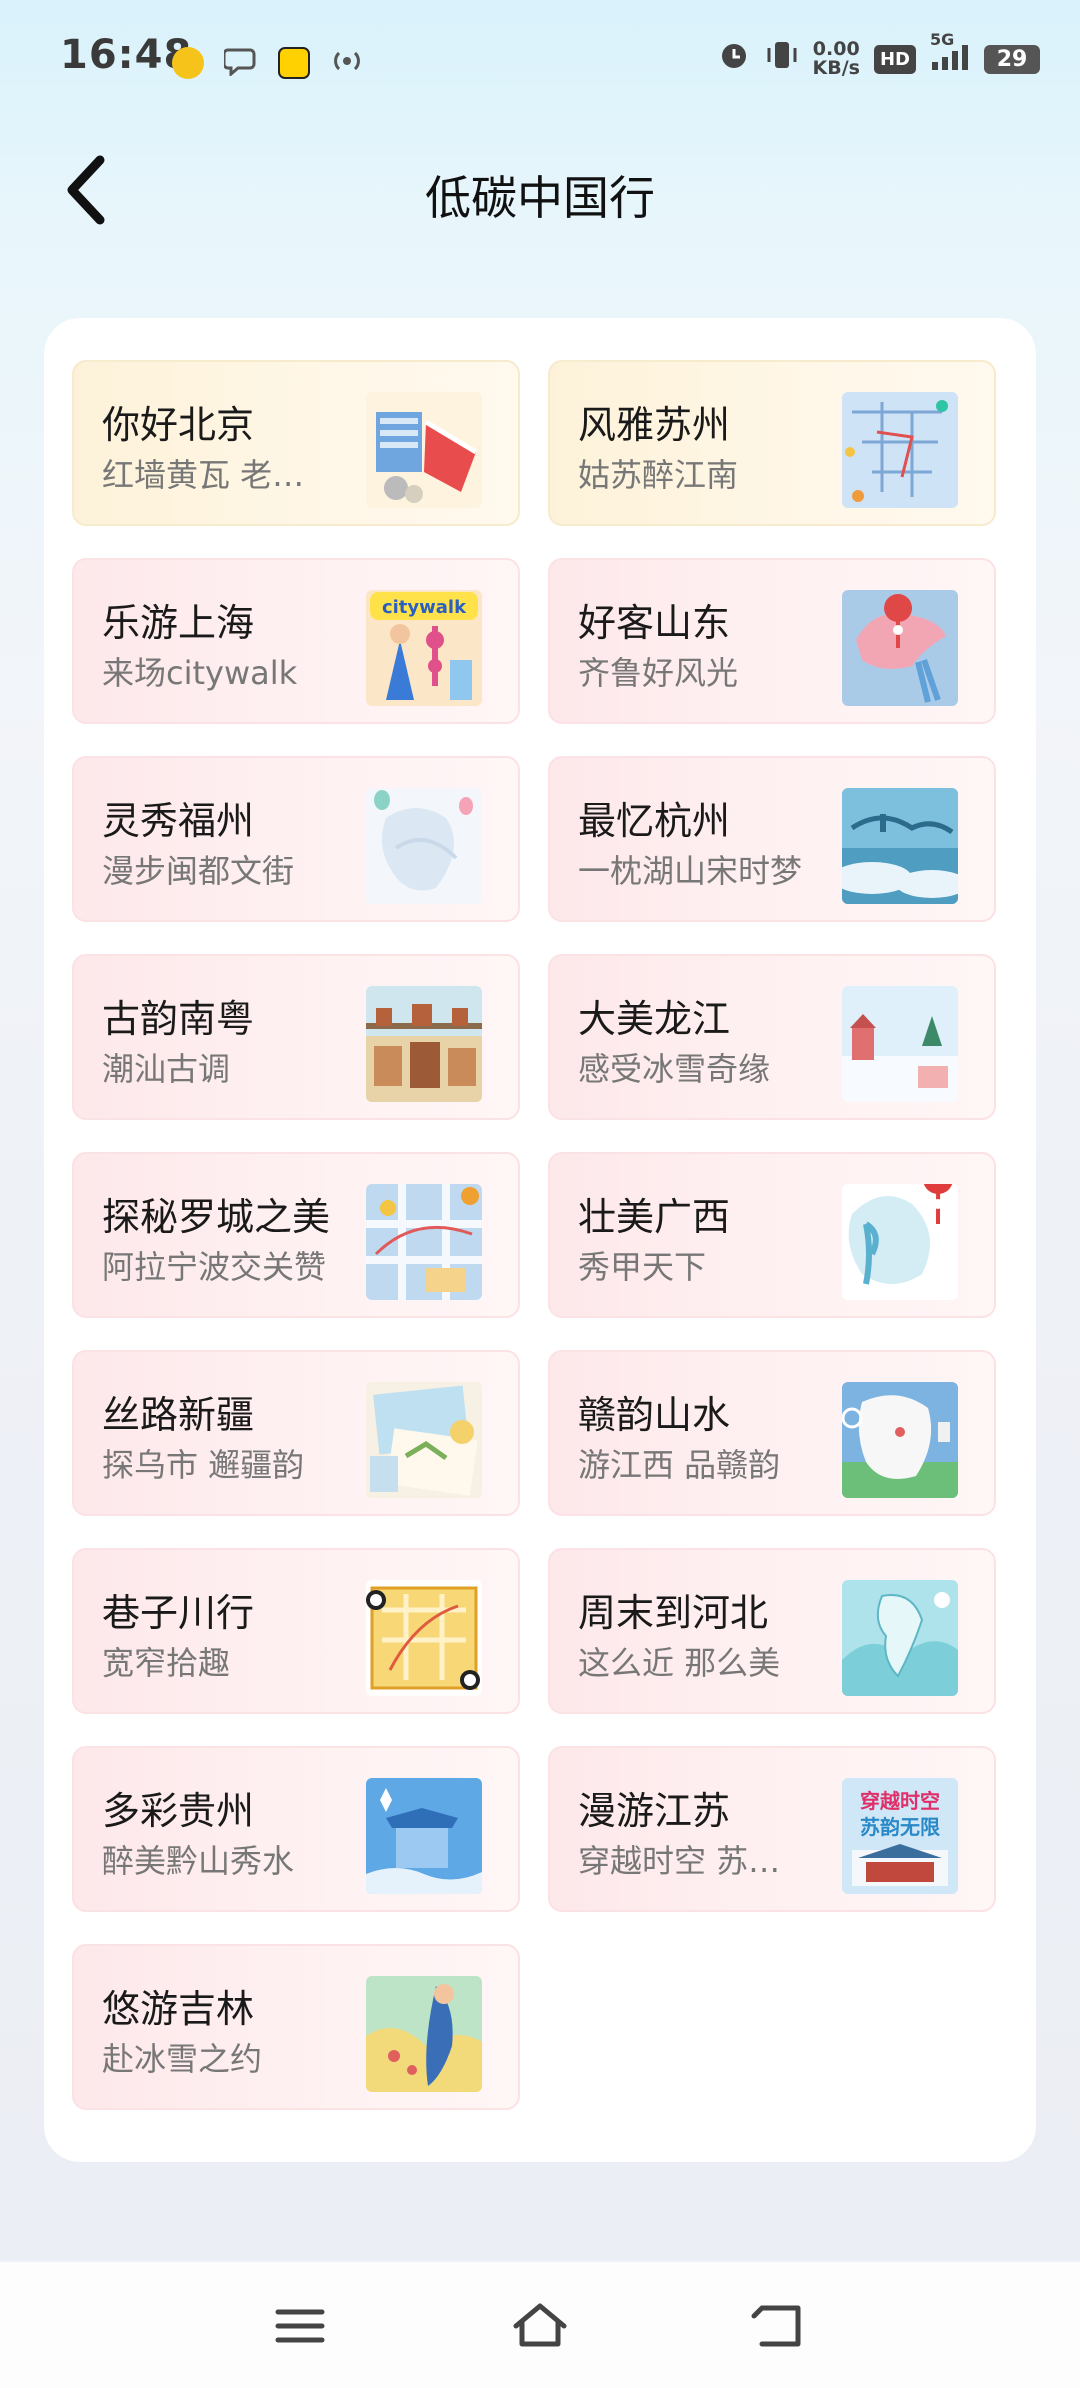  I want to click on svg-text: 穿越时空, so click(900, 1801).